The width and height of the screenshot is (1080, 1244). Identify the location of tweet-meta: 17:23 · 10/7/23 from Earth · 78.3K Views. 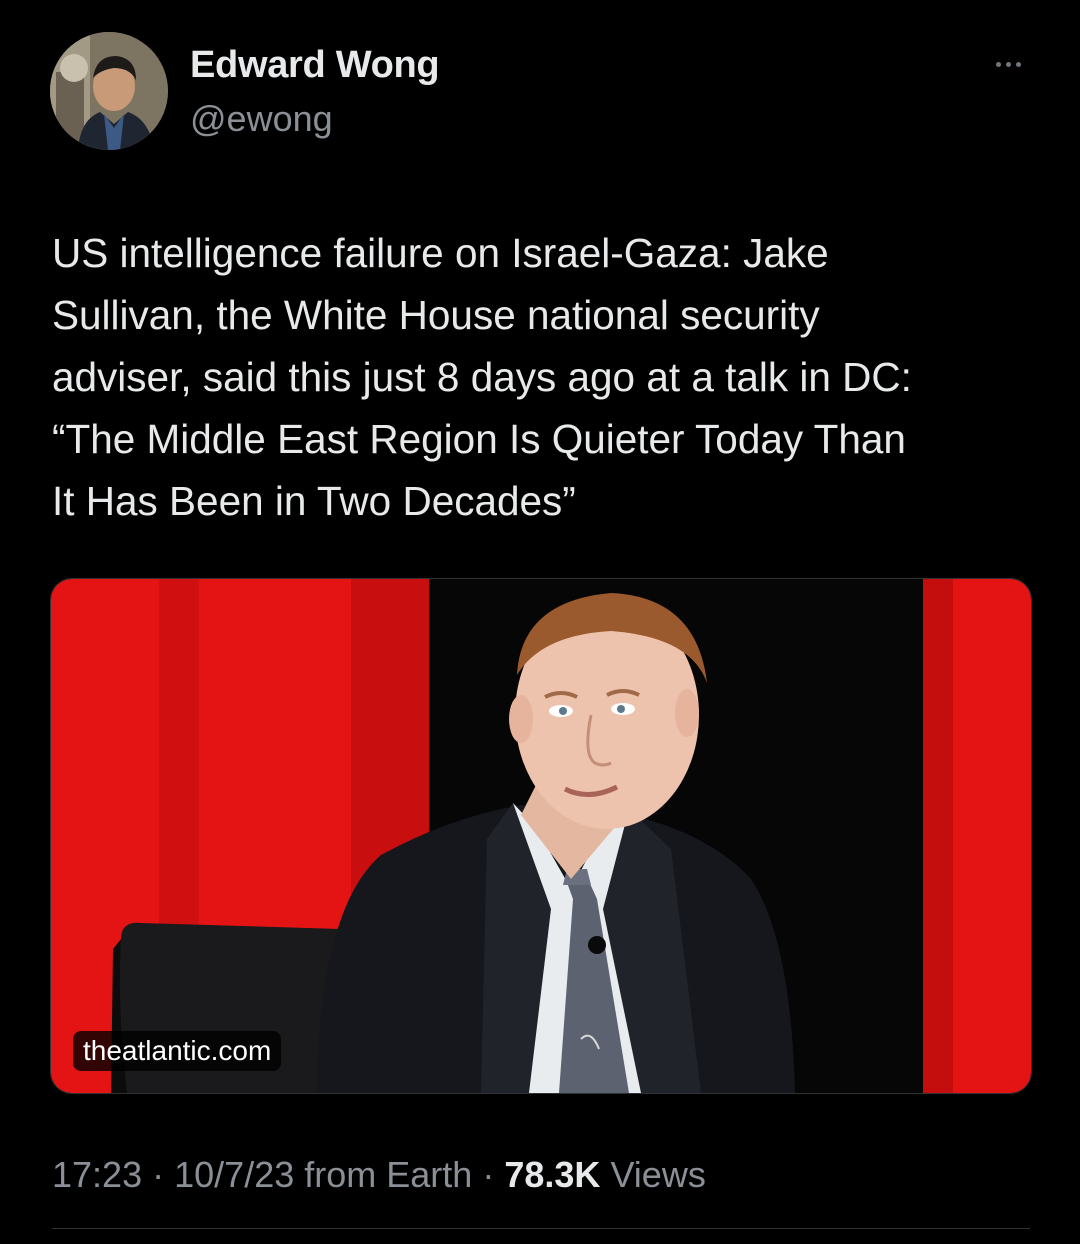
(379, 1175).